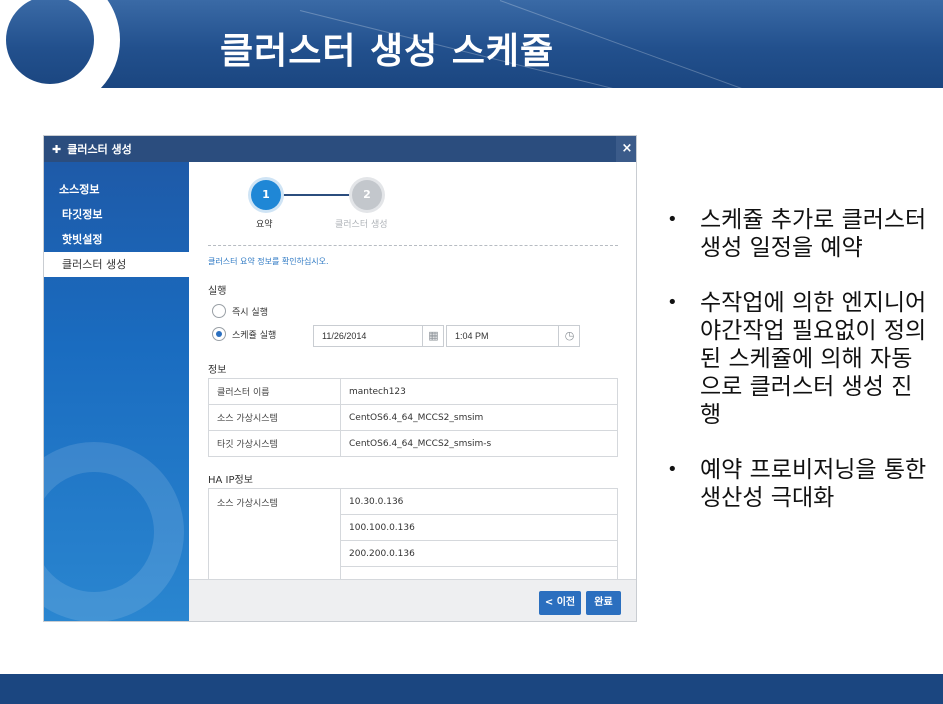 The height and width of the screenshot is (704, 943). Describe the element at coordinates (813, 234) in the screenshot. I see `bullet-text: 스케쥴 추가로 클러스터 생성 일정을 예약` at that location.